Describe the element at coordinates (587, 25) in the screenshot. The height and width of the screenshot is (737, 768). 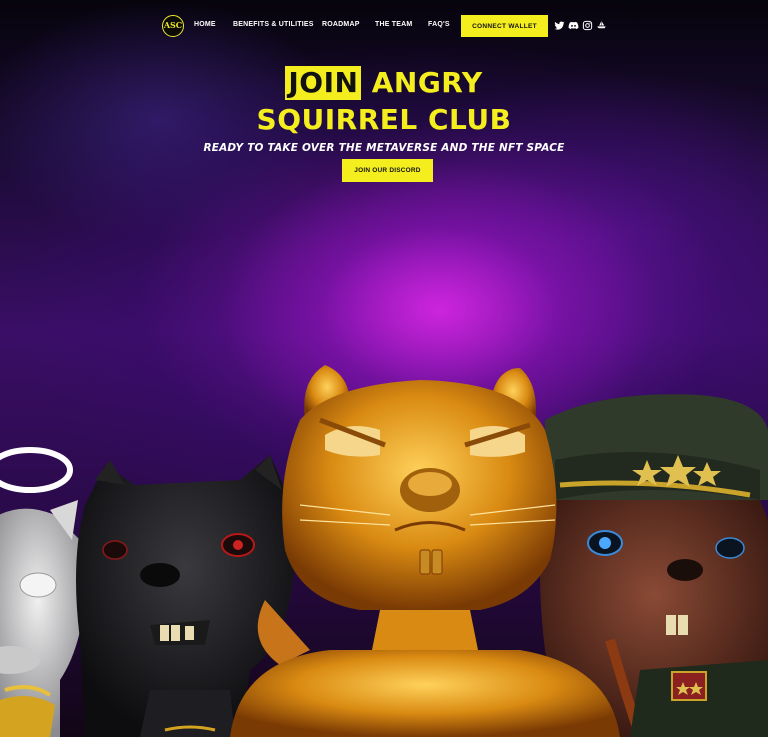
I see `instagram-icon` at that location.